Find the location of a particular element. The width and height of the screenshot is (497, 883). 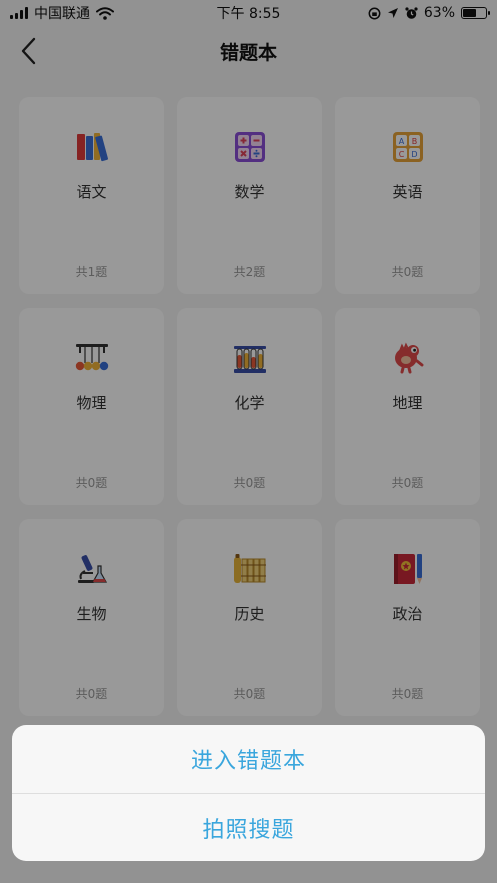

enter-mistake-book-button: 进入错题本 is located at coordinates (248, 759).